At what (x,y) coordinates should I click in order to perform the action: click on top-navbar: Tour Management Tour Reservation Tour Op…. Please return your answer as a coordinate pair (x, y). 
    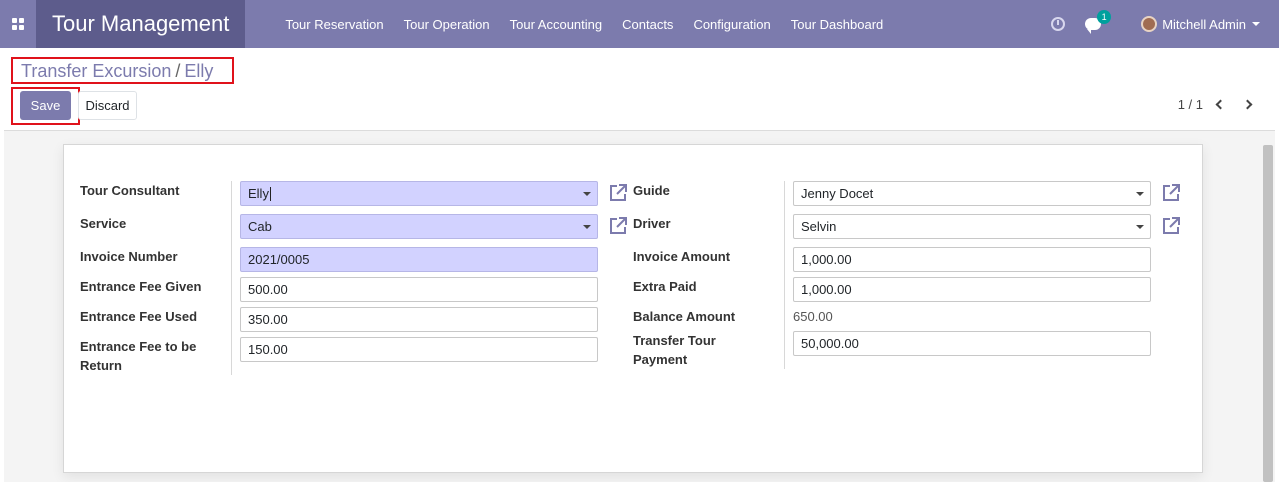
    Looking at the image, I should click on (639, 24).